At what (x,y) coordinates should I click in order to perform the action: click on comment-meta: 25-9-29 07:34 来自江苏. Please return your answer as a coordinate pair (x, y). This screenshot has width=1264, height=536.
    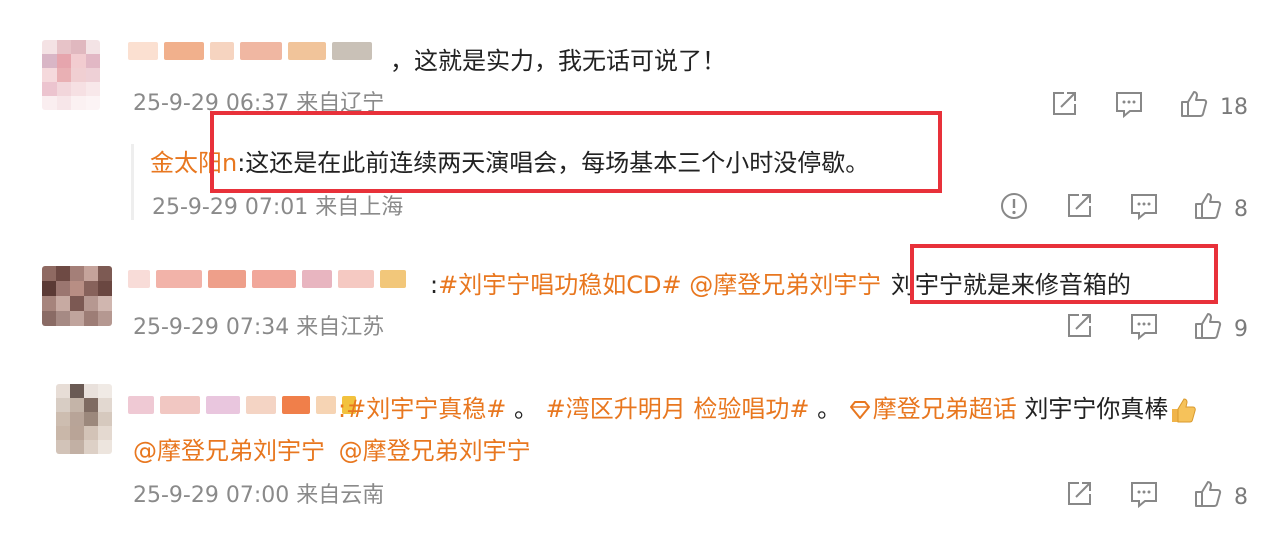
    Looking at the image, I should click on (259, 327).